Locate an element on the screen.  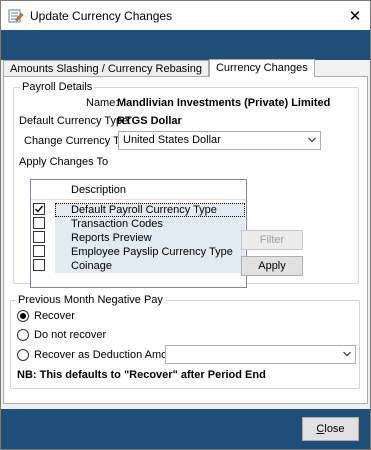
list-item-label: Coinage is located at coordinates (150, 266).